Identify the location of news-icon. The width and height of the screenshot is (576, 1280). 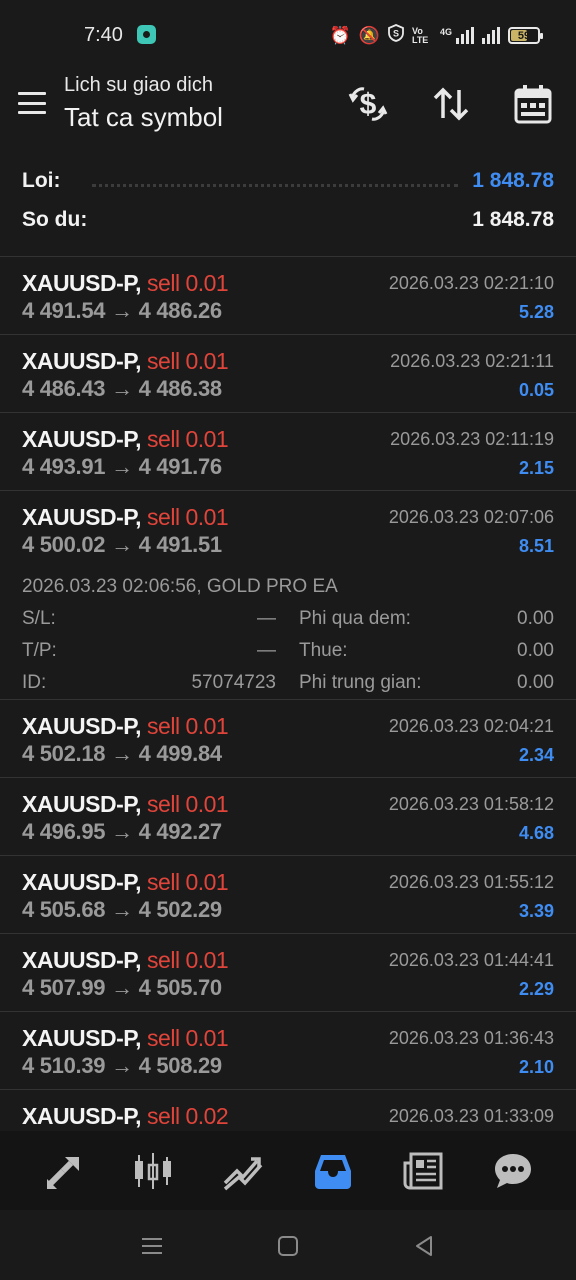
(423, 1171).